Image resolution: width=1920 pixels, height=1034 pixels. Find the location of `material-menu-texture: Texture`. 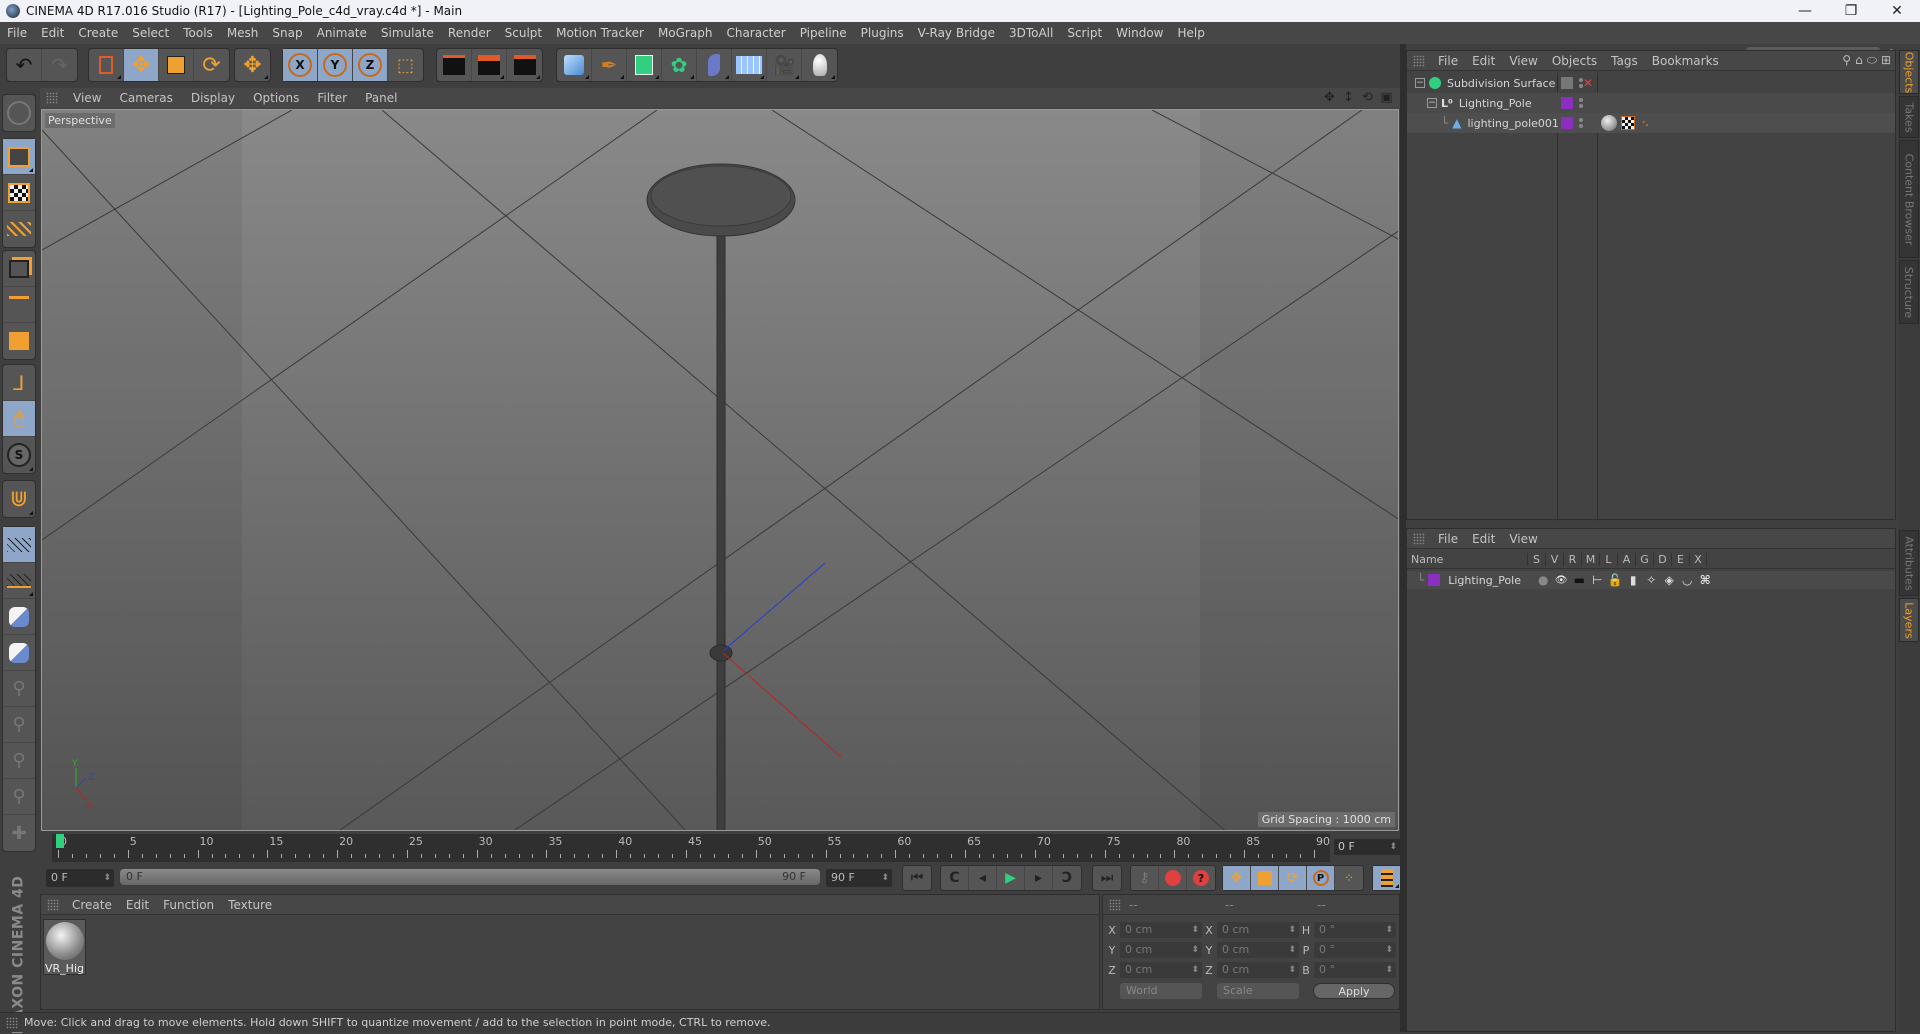

material-menu-texture: Texture is located at coordinates (250, 905).